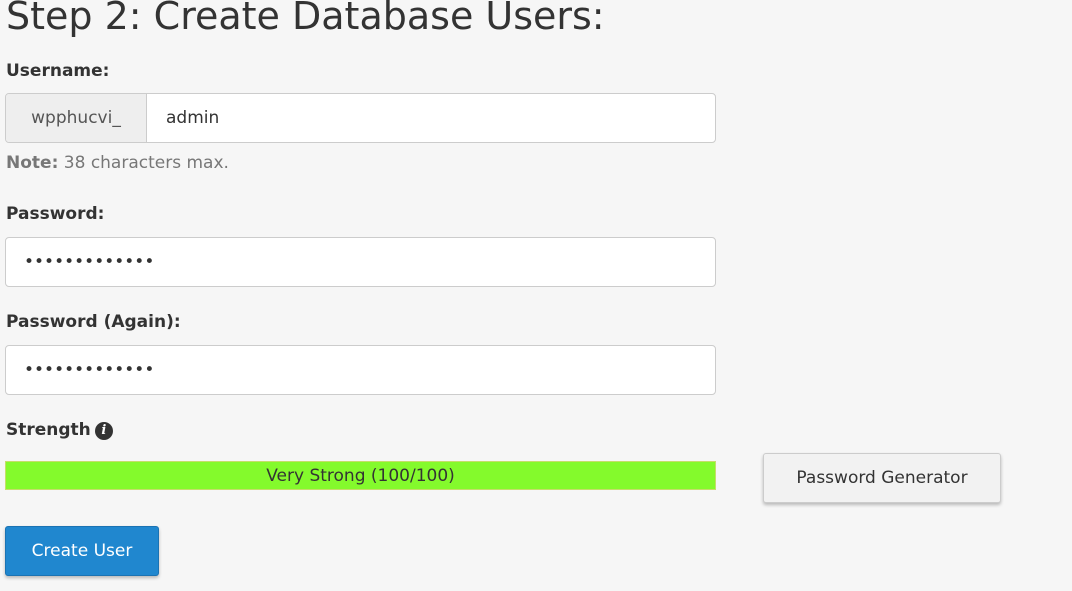 The height and width of the screenshot is (591, 1072). What do you see at coordinates (360, 262) in the screenshot?
I see `password-input` at bounding box center [360, 262].